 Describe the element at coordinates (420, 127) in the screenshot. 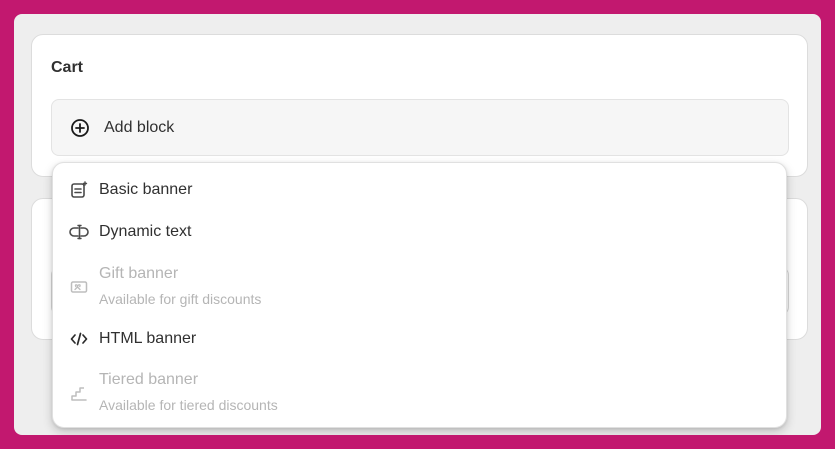

I see `add-block-button: Add block` at that location.